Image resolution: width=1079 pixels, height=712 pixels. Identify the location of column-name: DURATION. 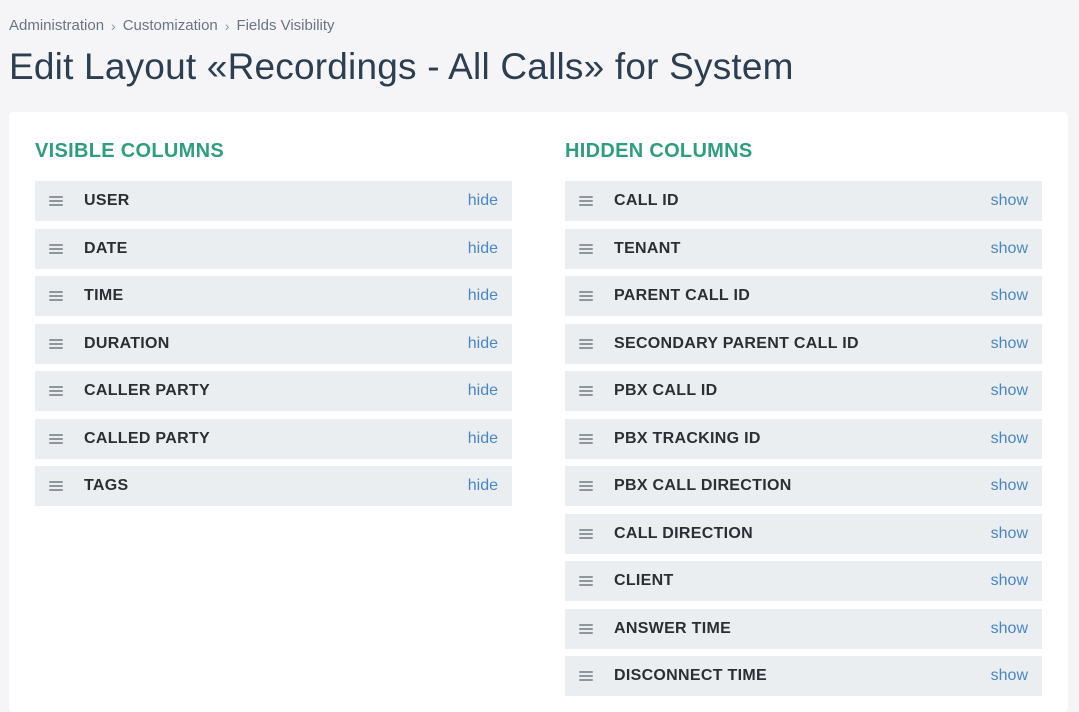
(127, 343).